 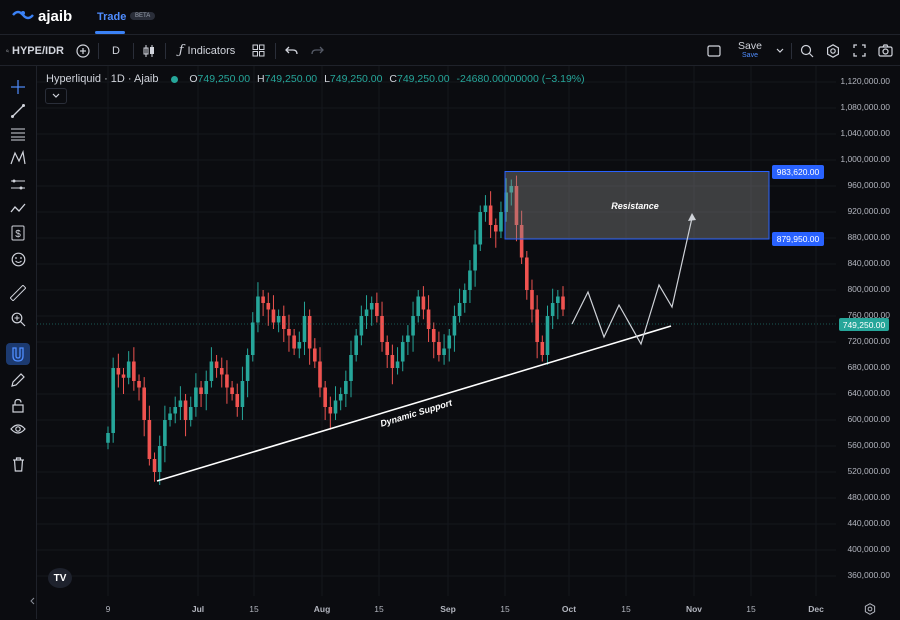 I want to click on brand-mark-icon, so click(x=23, y=16).